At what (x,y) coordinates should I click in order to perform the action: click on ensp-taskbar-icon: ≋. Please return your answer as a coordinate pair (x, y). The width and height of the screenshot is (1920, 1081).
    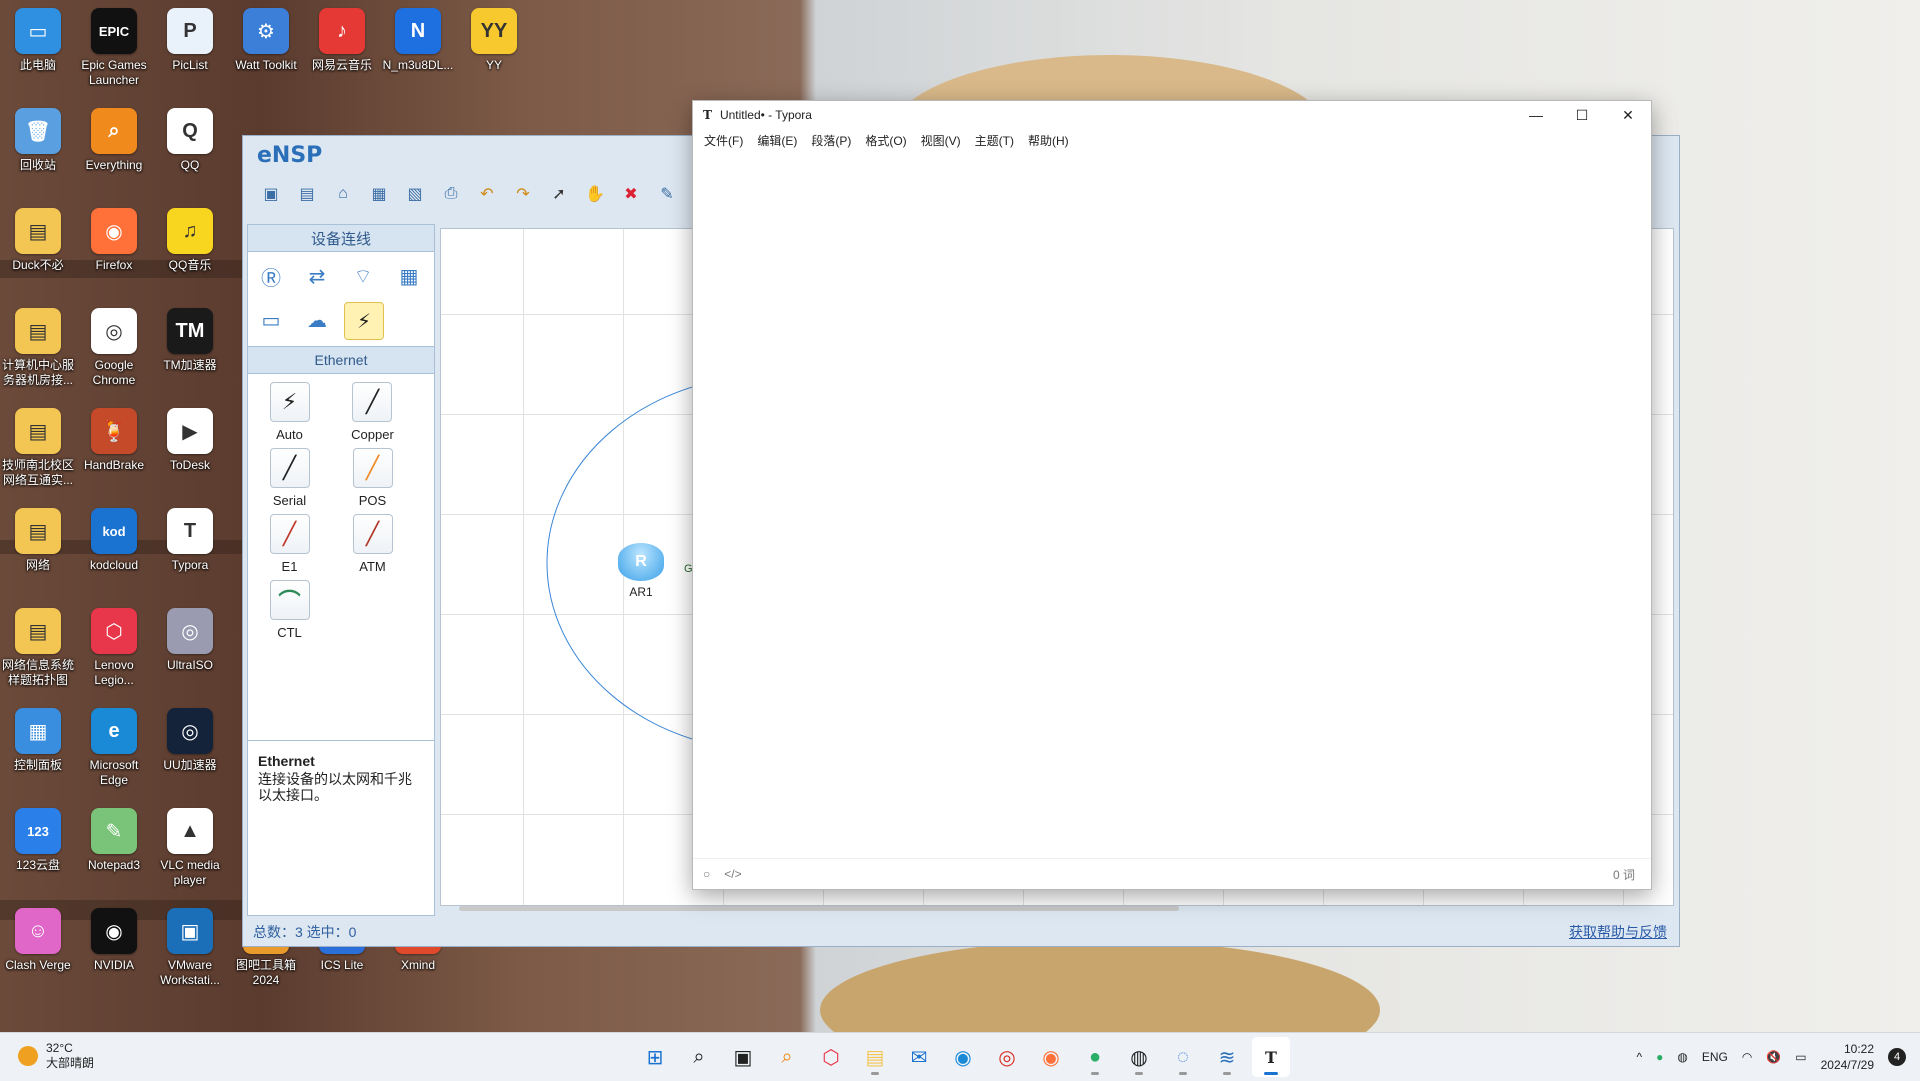
    Looking at the image, I should click on (1227, 1057).